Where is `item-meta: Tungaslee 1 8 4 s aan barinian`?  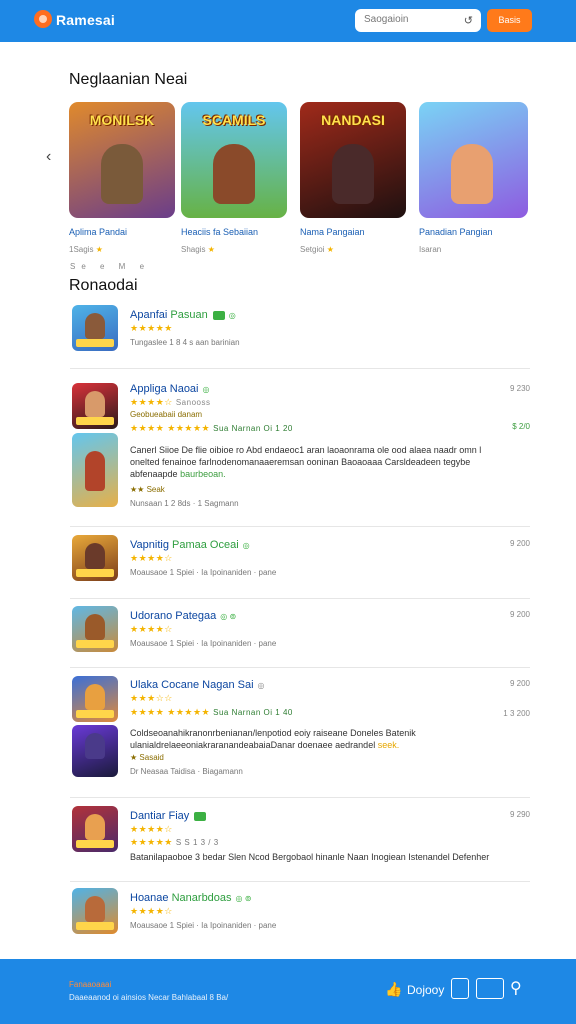
item-meta: Tungaslee 1 8 4 s aan barinian is located at coordinates (185, 342).